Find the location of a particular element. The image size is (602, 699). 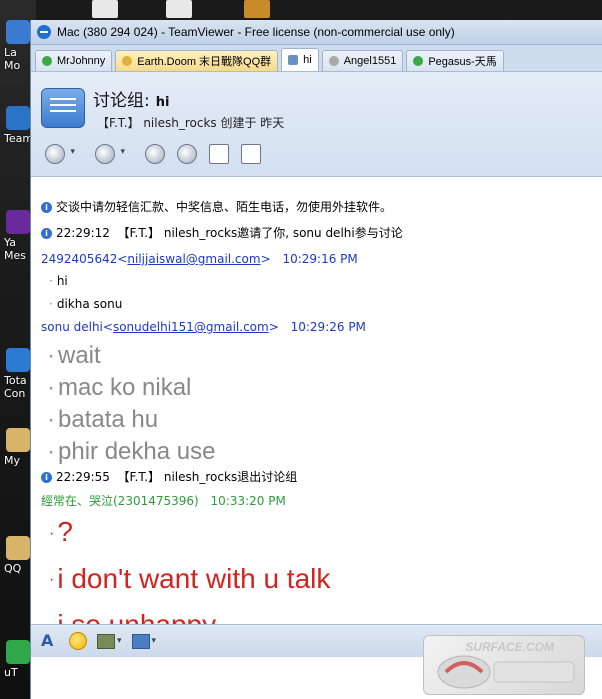

message-time: 10:29:26 PM is located at coordinates (328, 327).